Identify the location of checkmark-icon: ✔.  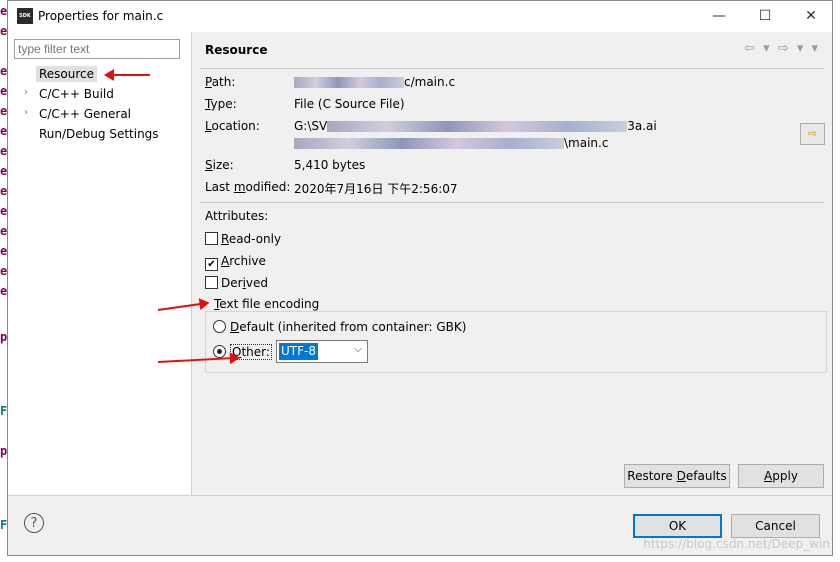
(211, 264).